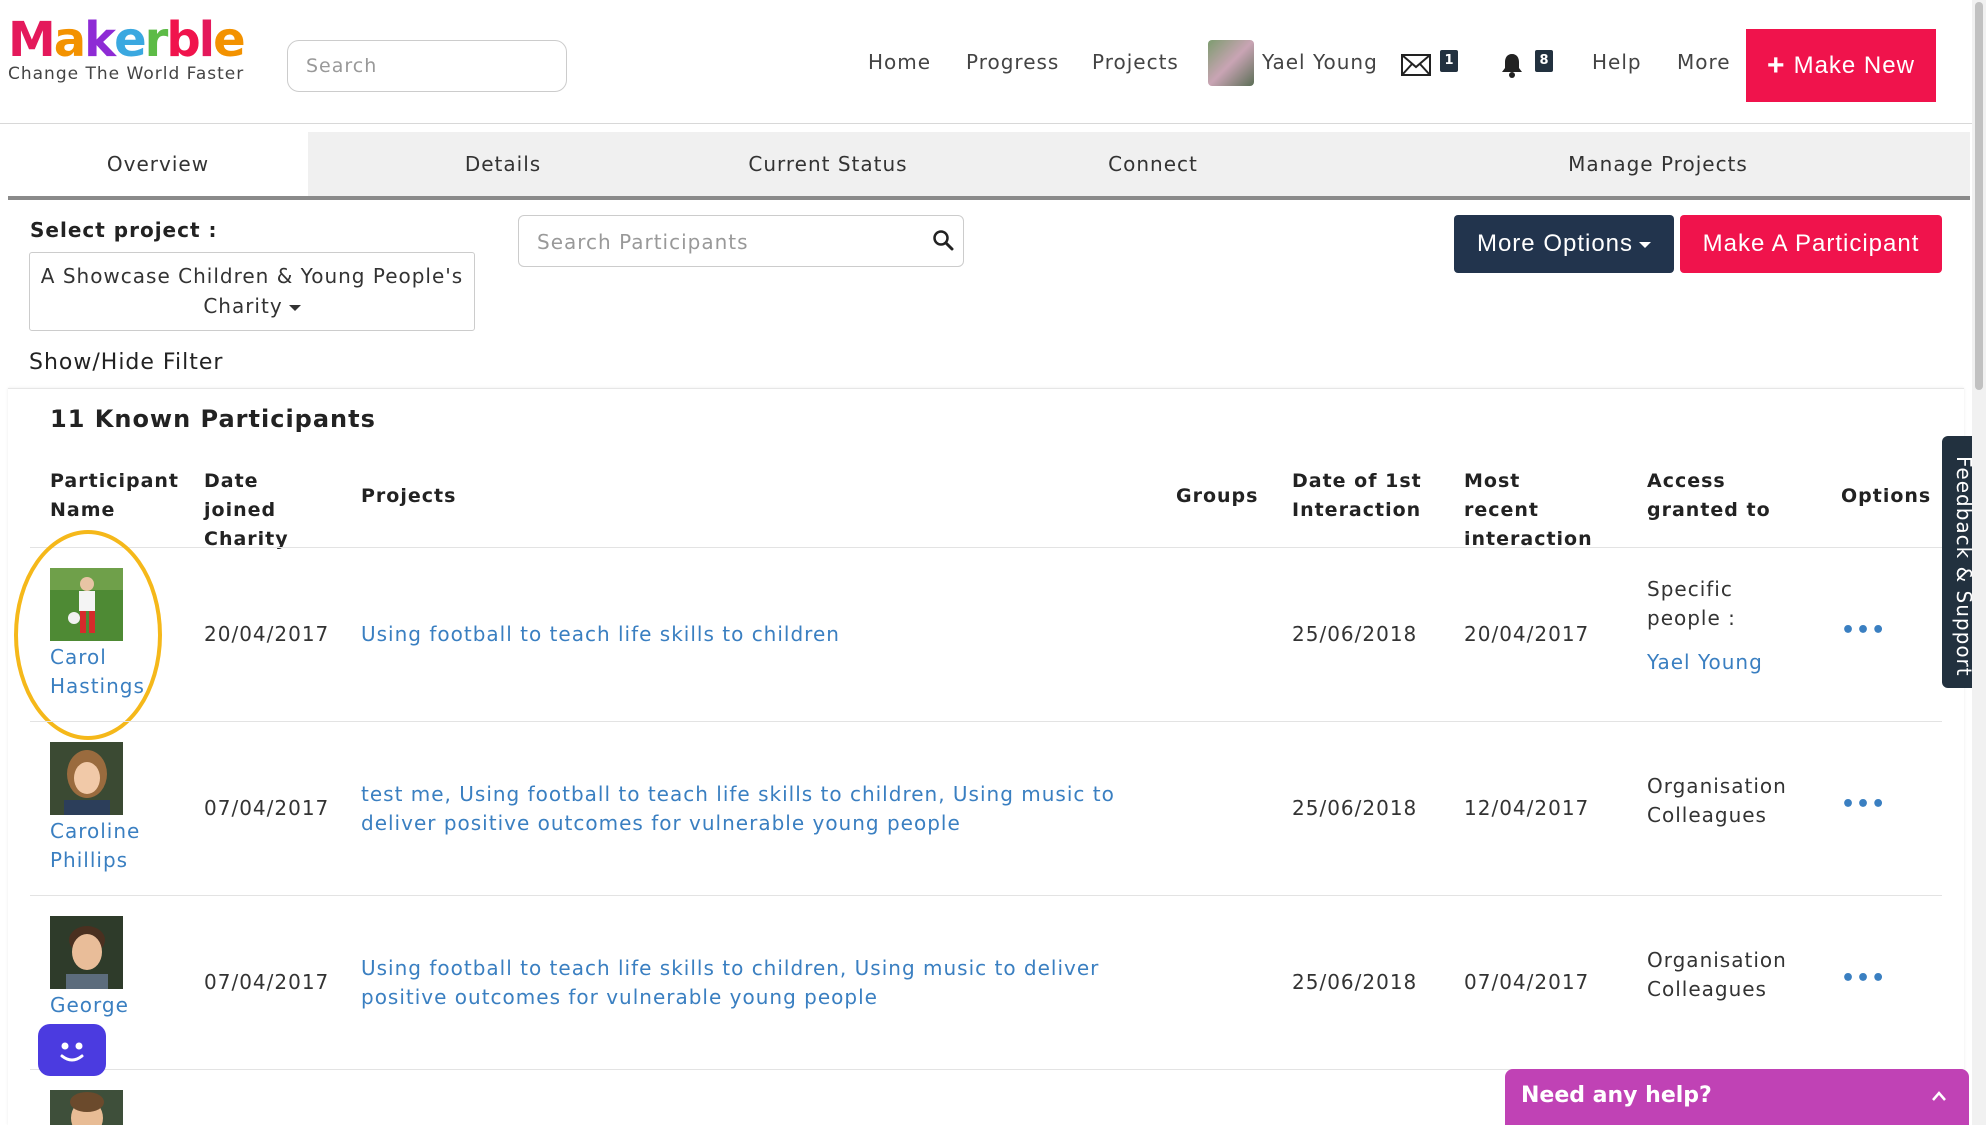 The height and width of the screenshot is (1125, 1986). What do you see at coordinates (156, 40) in the screenshot?
I see `logo-letter: r` at bounding box center [156, 40].